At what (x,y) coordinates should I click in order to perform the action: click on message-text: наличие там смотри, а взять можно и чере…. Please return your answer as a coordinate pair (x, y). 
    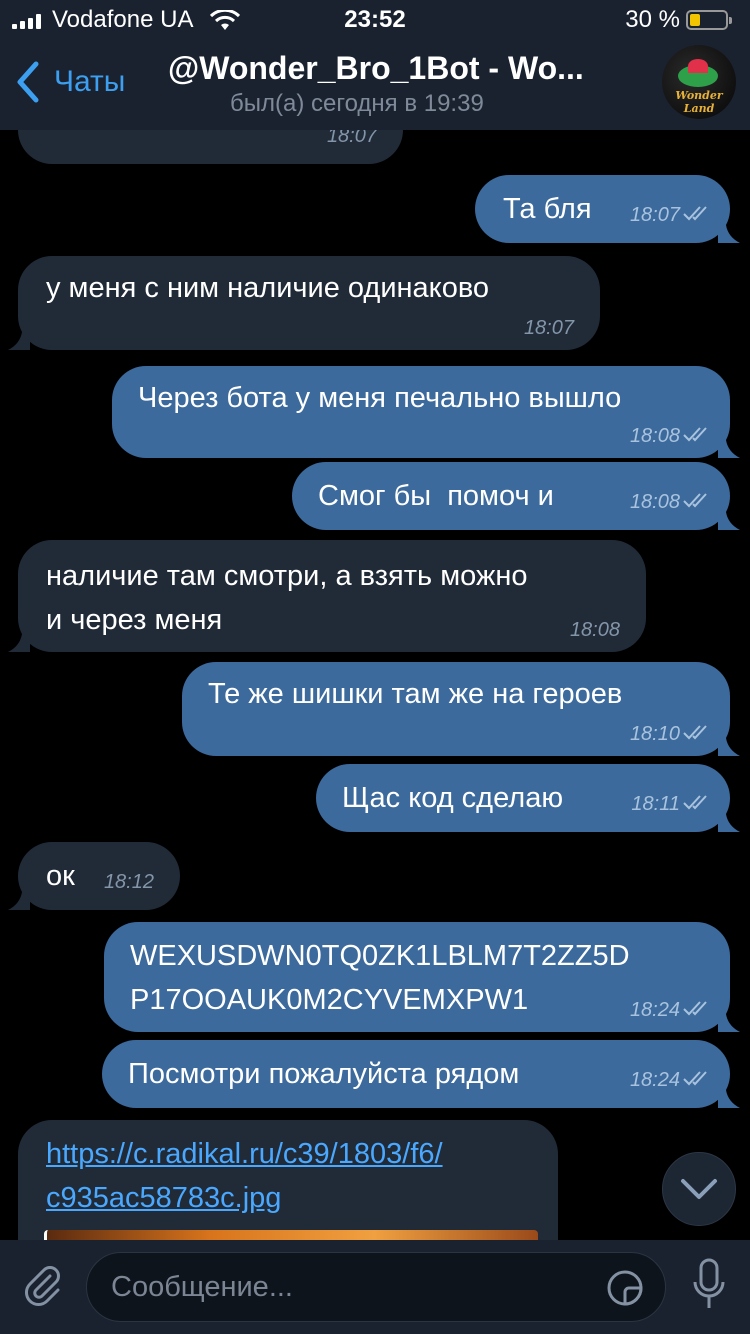
    Looking at the image, I should click on (287, 598).